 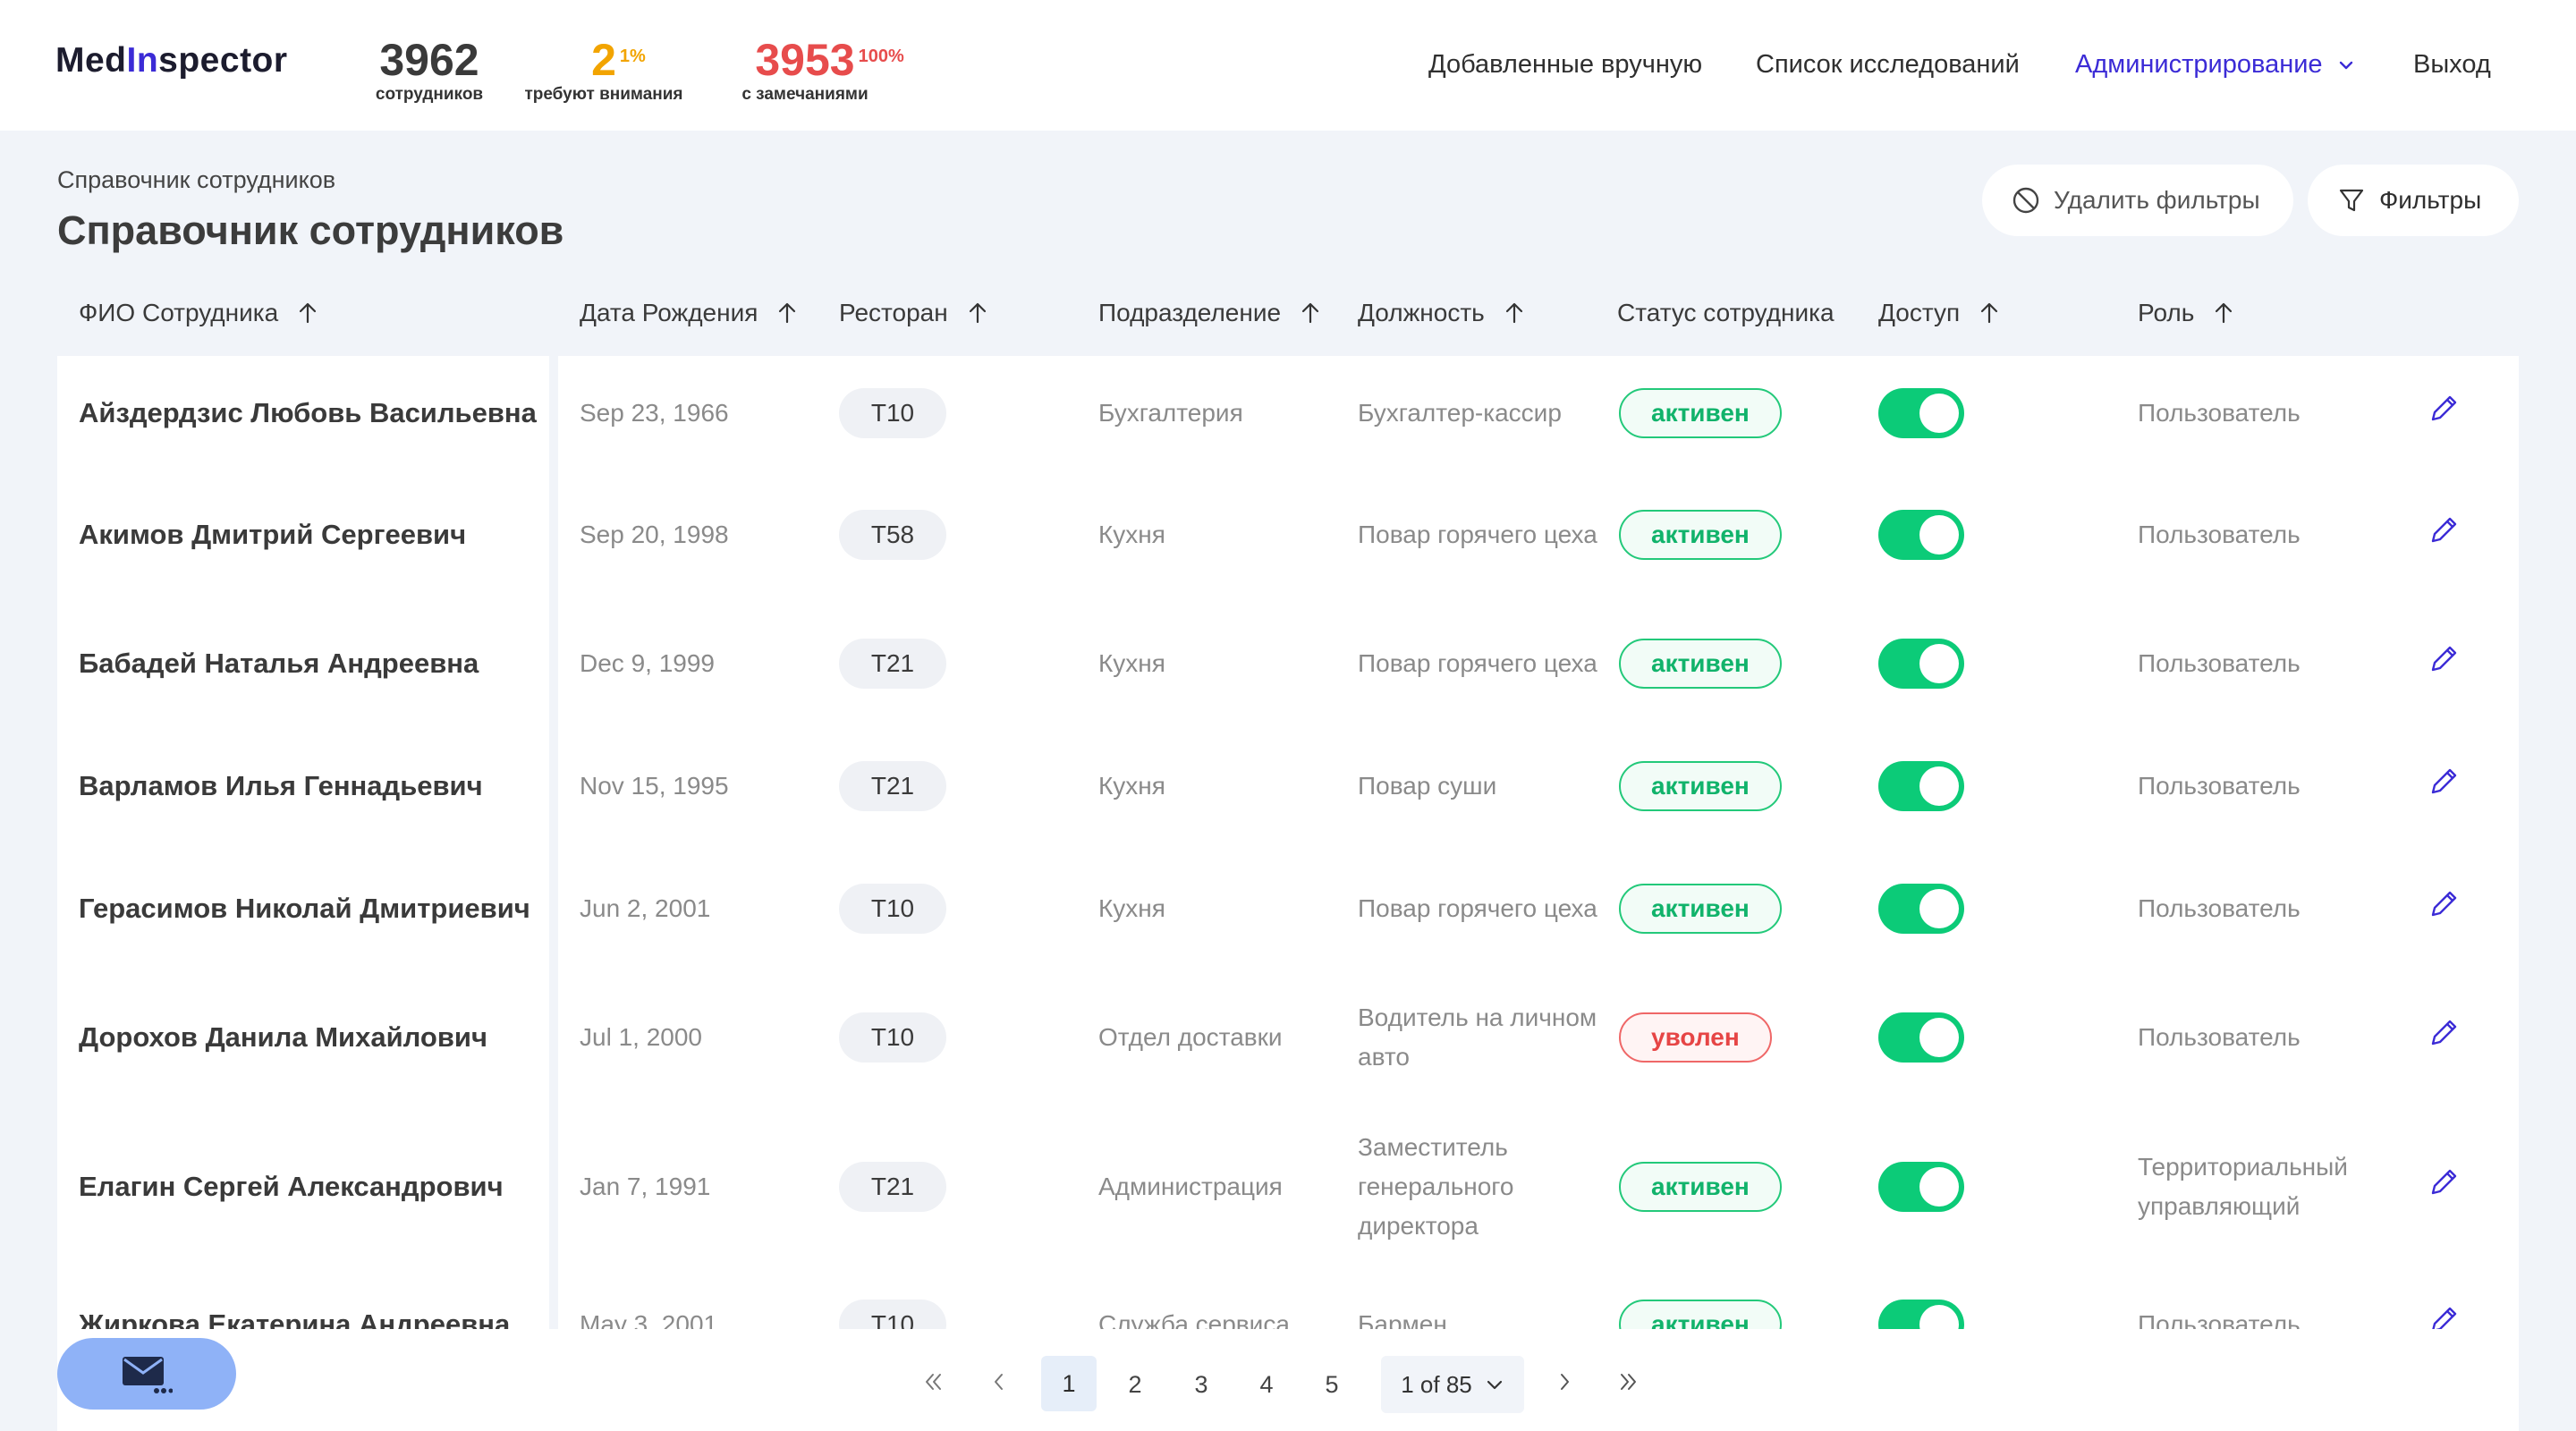 What do you see at coordinates (2186, 313) in the screenshot?
I see `column-header-role: Роль` at bounding box center [2186, 313].